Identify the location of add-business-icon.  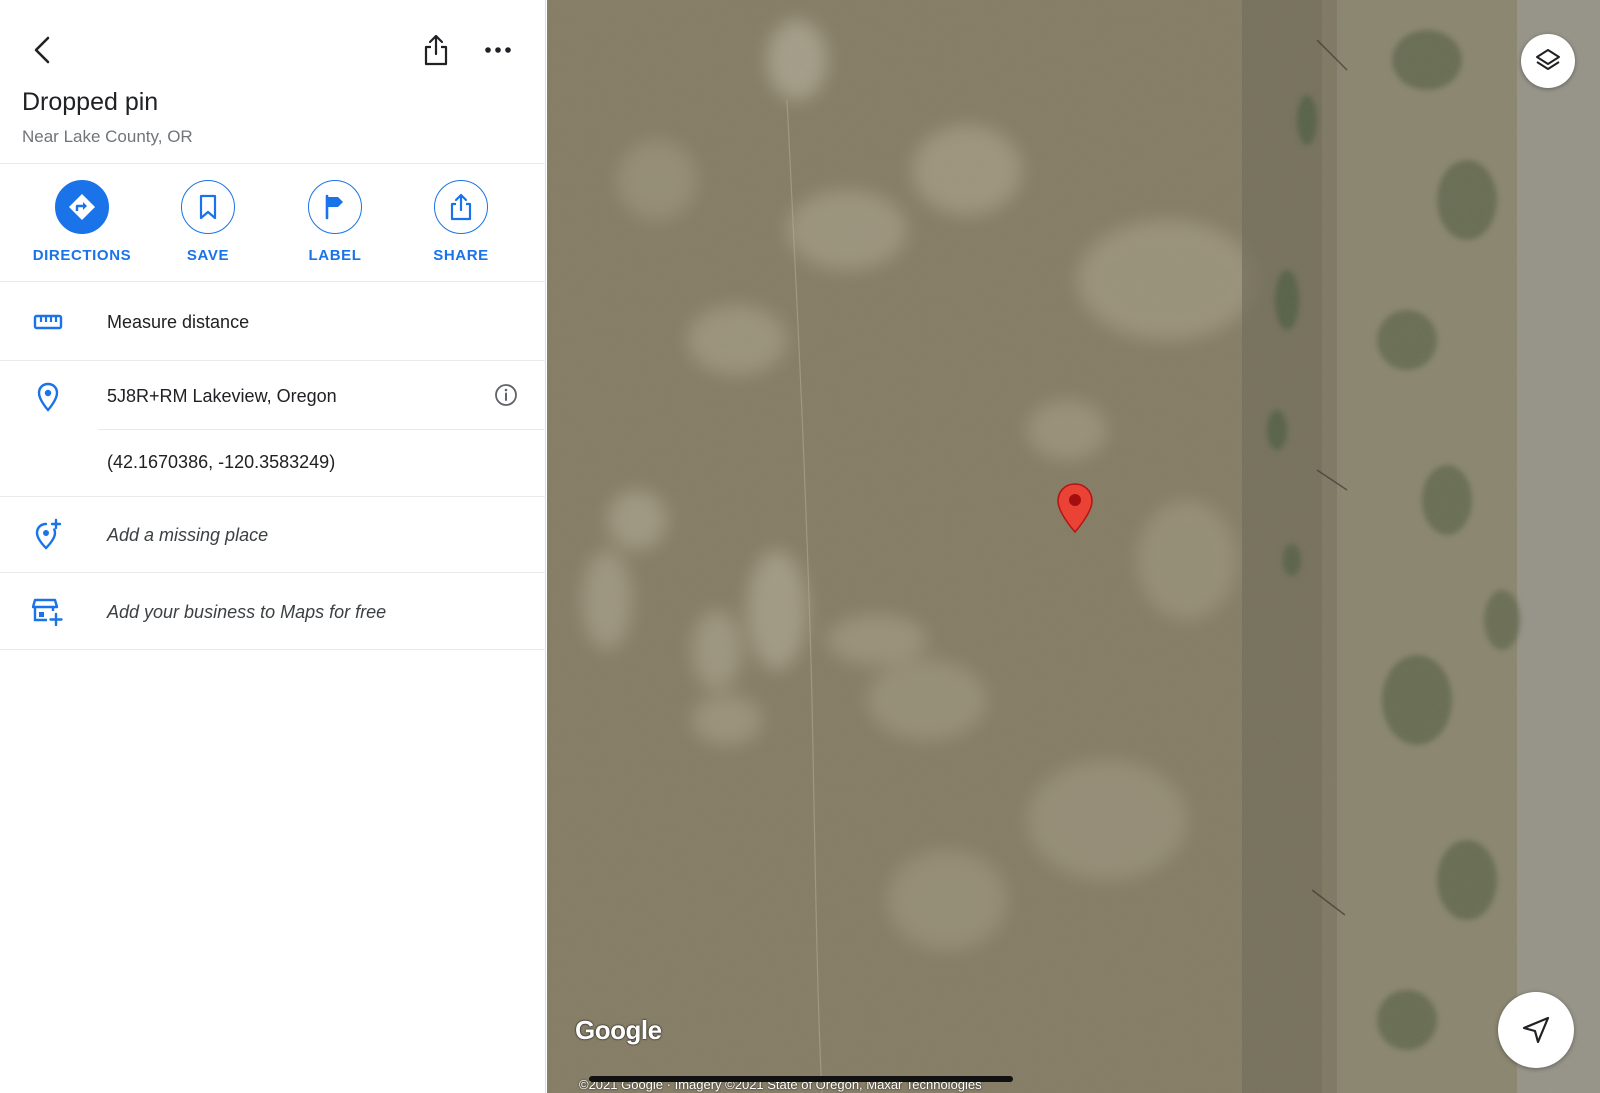
(48, 611).